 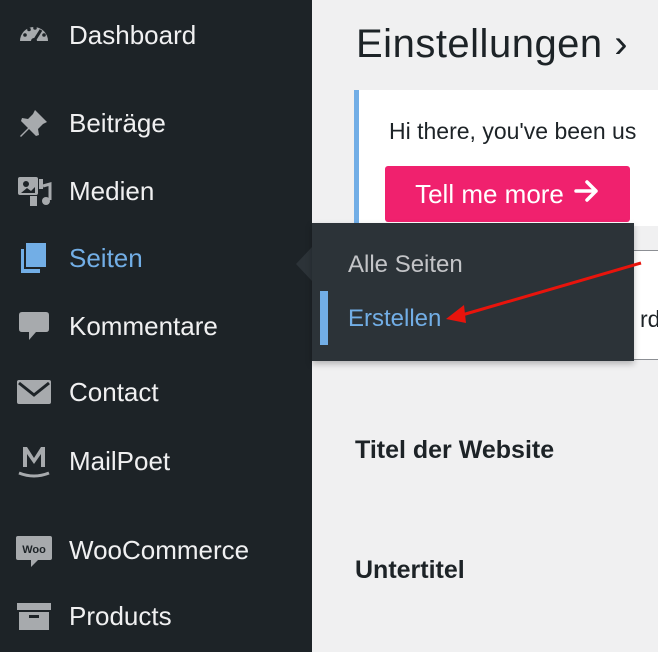 What do you see at coordinates (34, 123) in the screenshot?
I see `pin-icon` at bounding box center [34, 123].